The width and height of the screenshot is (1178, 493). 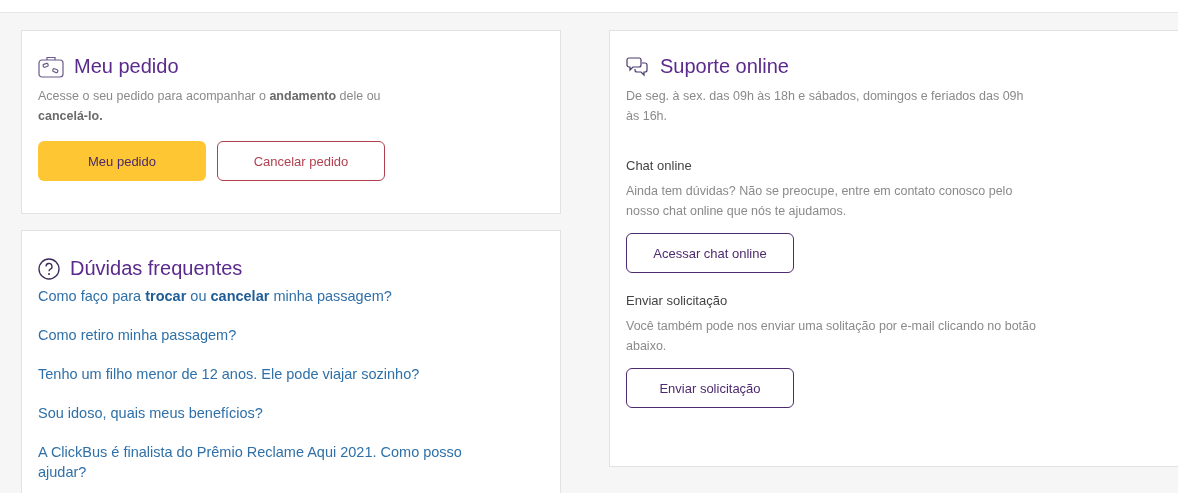 What do you see at coordinates (724, 66) in the screenshot?
I see `card-title: Suporte online` at bounding box center [724, 66].